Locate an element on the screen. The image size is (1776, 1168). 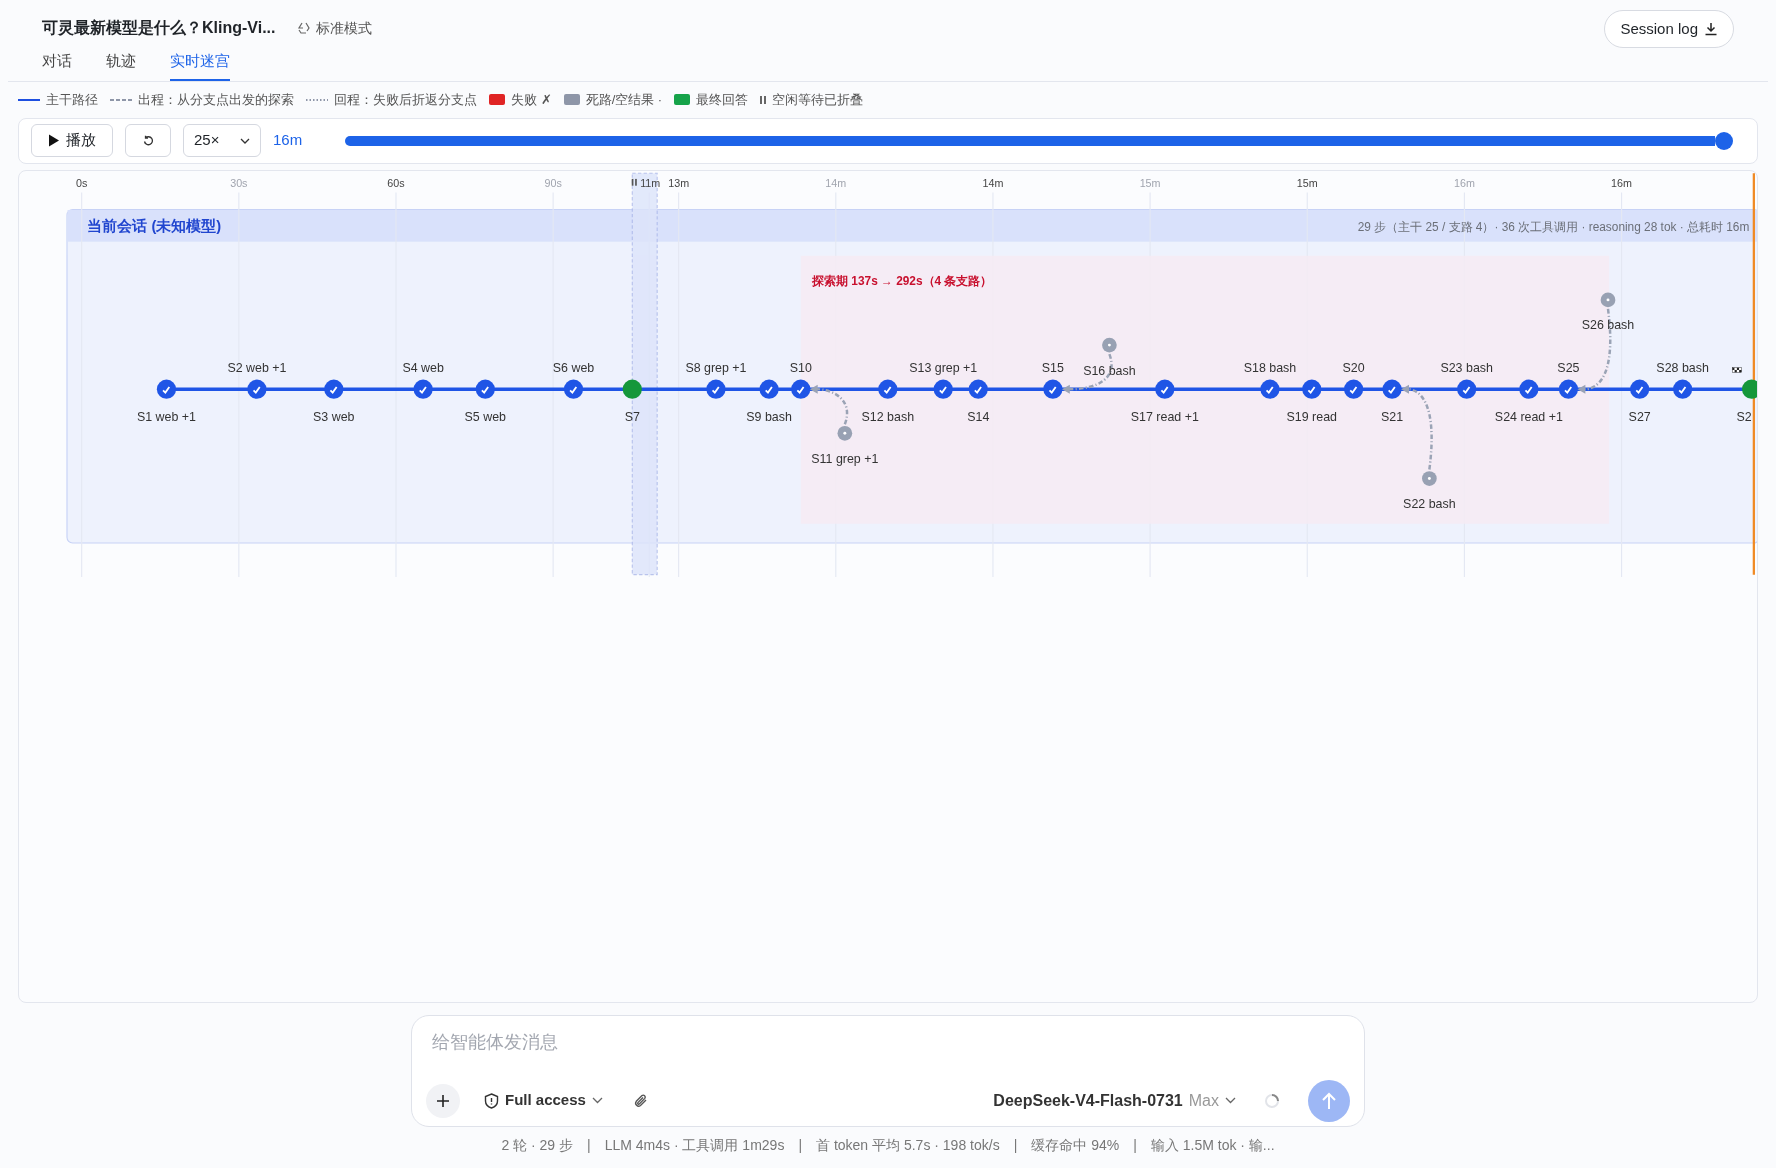
session-title: 当前会话 (未知模型) is located at coordinates (154, 225).